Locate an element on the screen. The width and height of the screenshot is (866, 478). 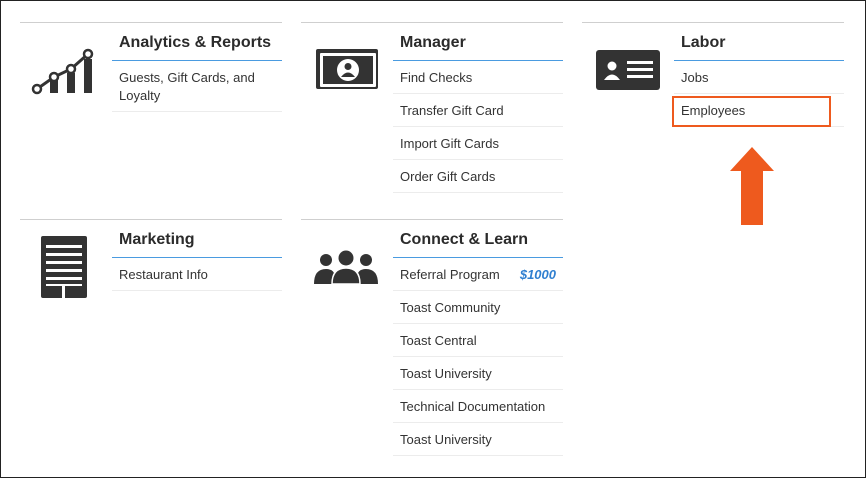
menu-item-guests-gift-cards-loyalty: Guests, Gift Cards, and Loyalty is located at coordinates (197, 86).